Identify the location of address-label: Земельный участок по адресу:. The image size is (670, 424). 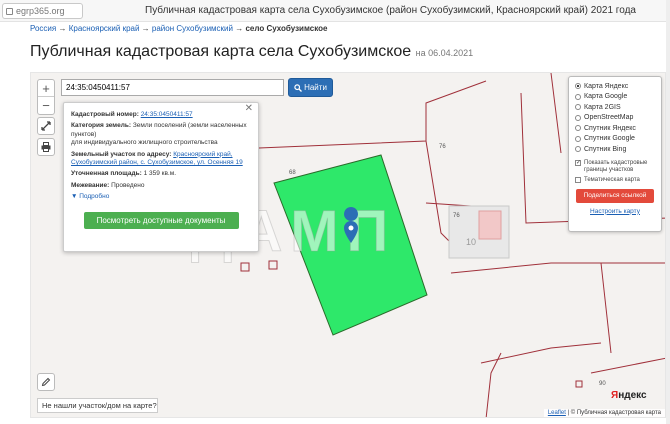
(121, 154).